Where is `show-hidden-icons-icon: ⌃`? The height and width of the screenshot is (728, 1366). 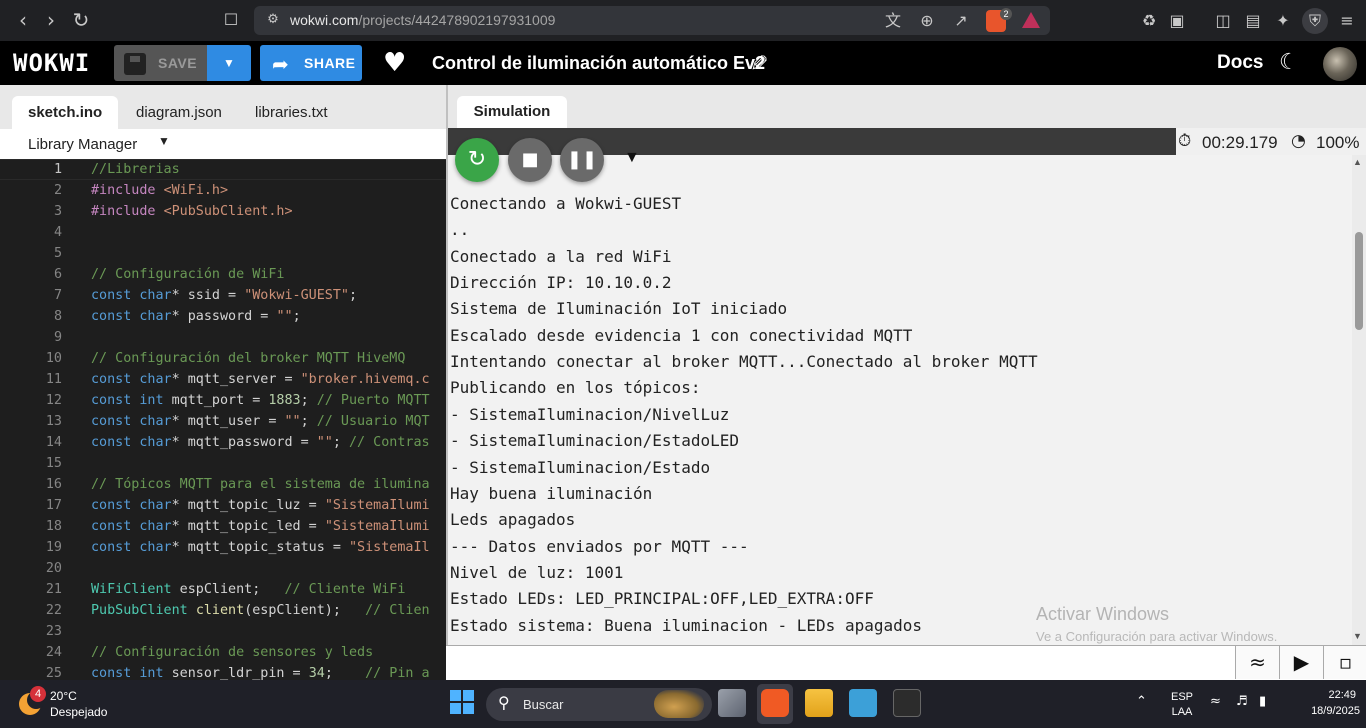
show-hidden-icons-icon: ⌃ is located at coordinates (1141, 701).